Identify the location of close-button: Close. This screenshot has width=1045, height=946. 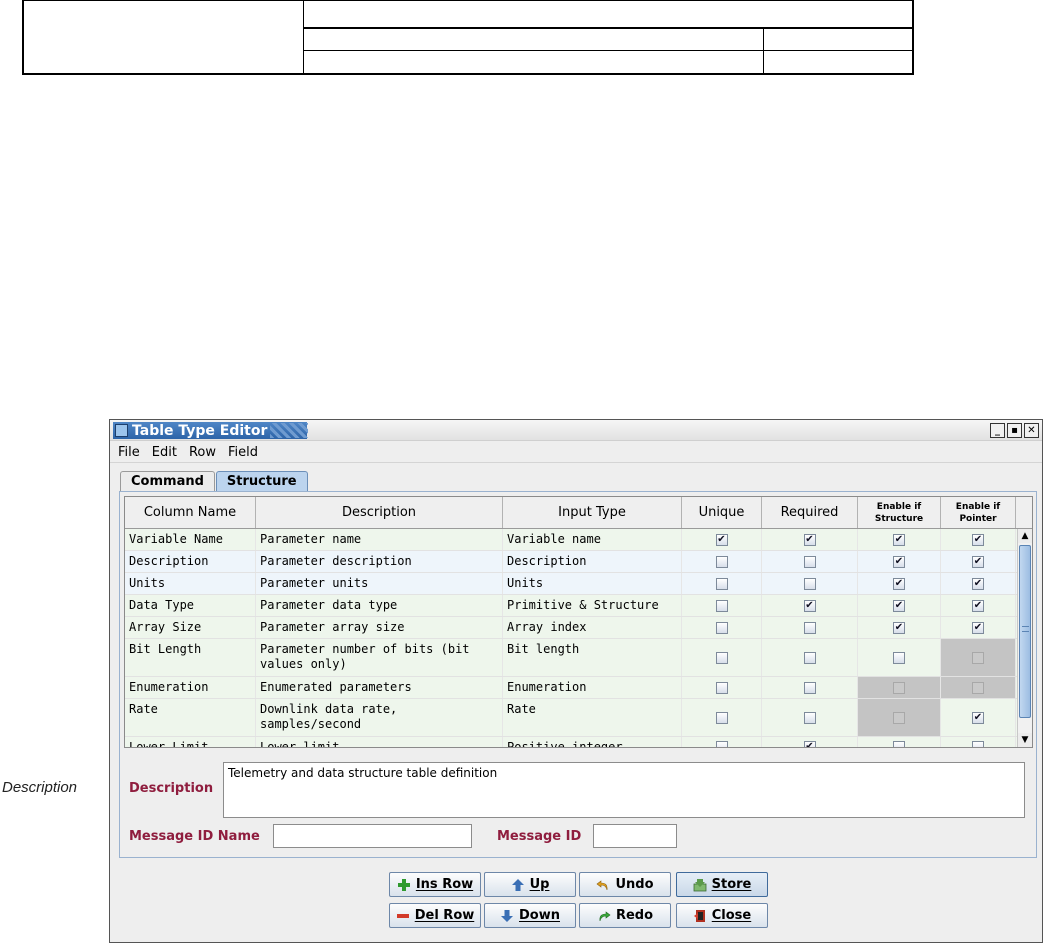
(722, 915).